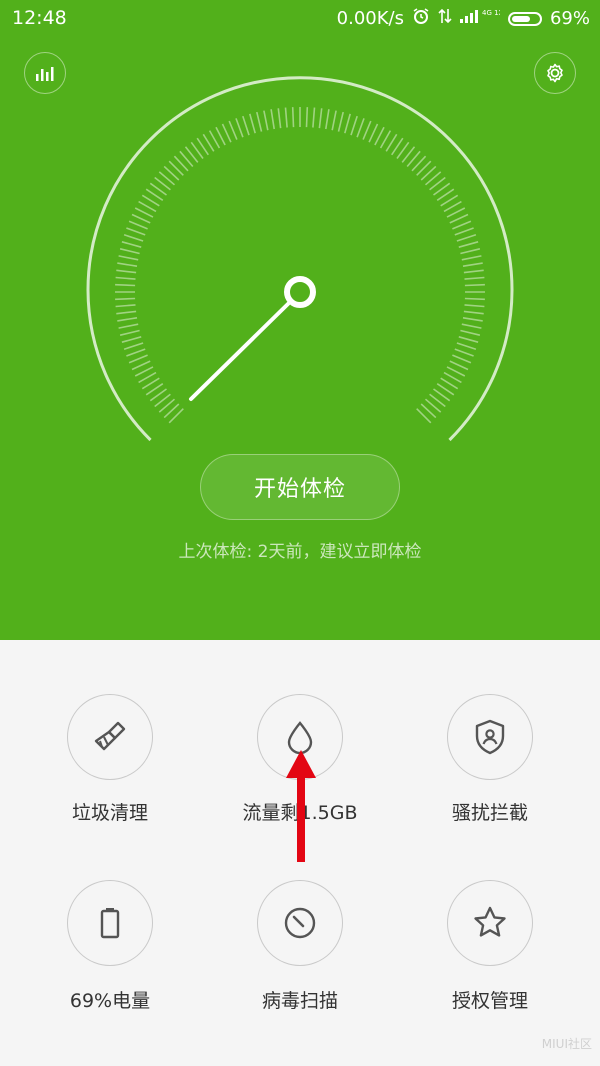 The image size is (600, 1066). I want to click on status-time: 12:48, so click(39, 18).